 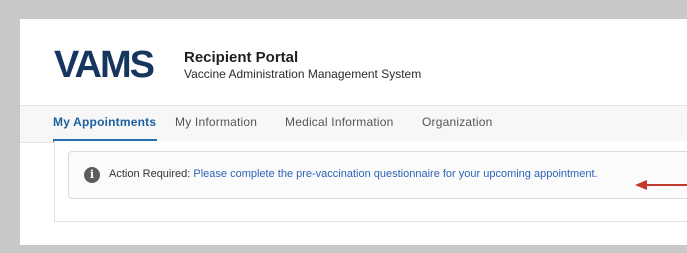 What do you see at coordinates (339, 122) in the screenshot?
I see `tab-medical-information: Medical Information` at bounding box center [339, 122].